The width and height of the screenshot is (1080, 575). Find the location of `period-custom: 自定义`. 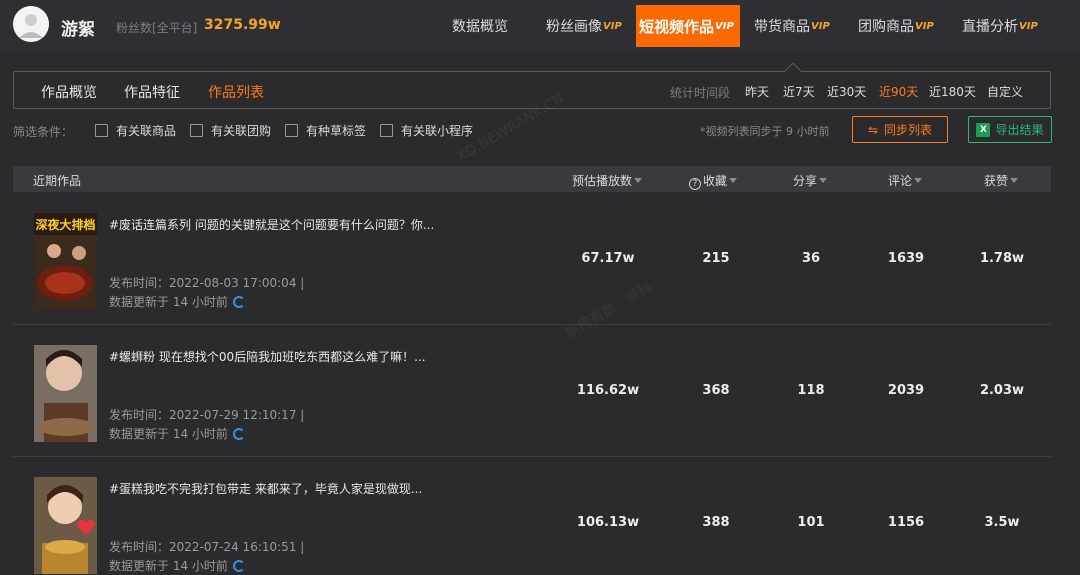

period-custom: 自定义 is located at coordinates (1005, 91).